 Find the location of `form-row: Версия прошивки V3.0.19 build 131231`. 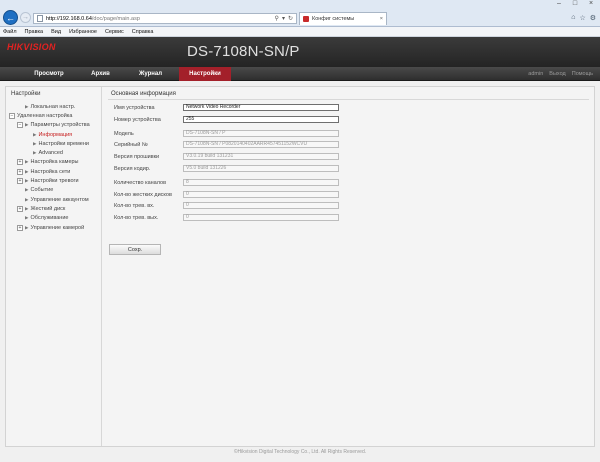

form-row: Версия прошивки V3.0.19 build 131231 is located at coordinates (348, 158).